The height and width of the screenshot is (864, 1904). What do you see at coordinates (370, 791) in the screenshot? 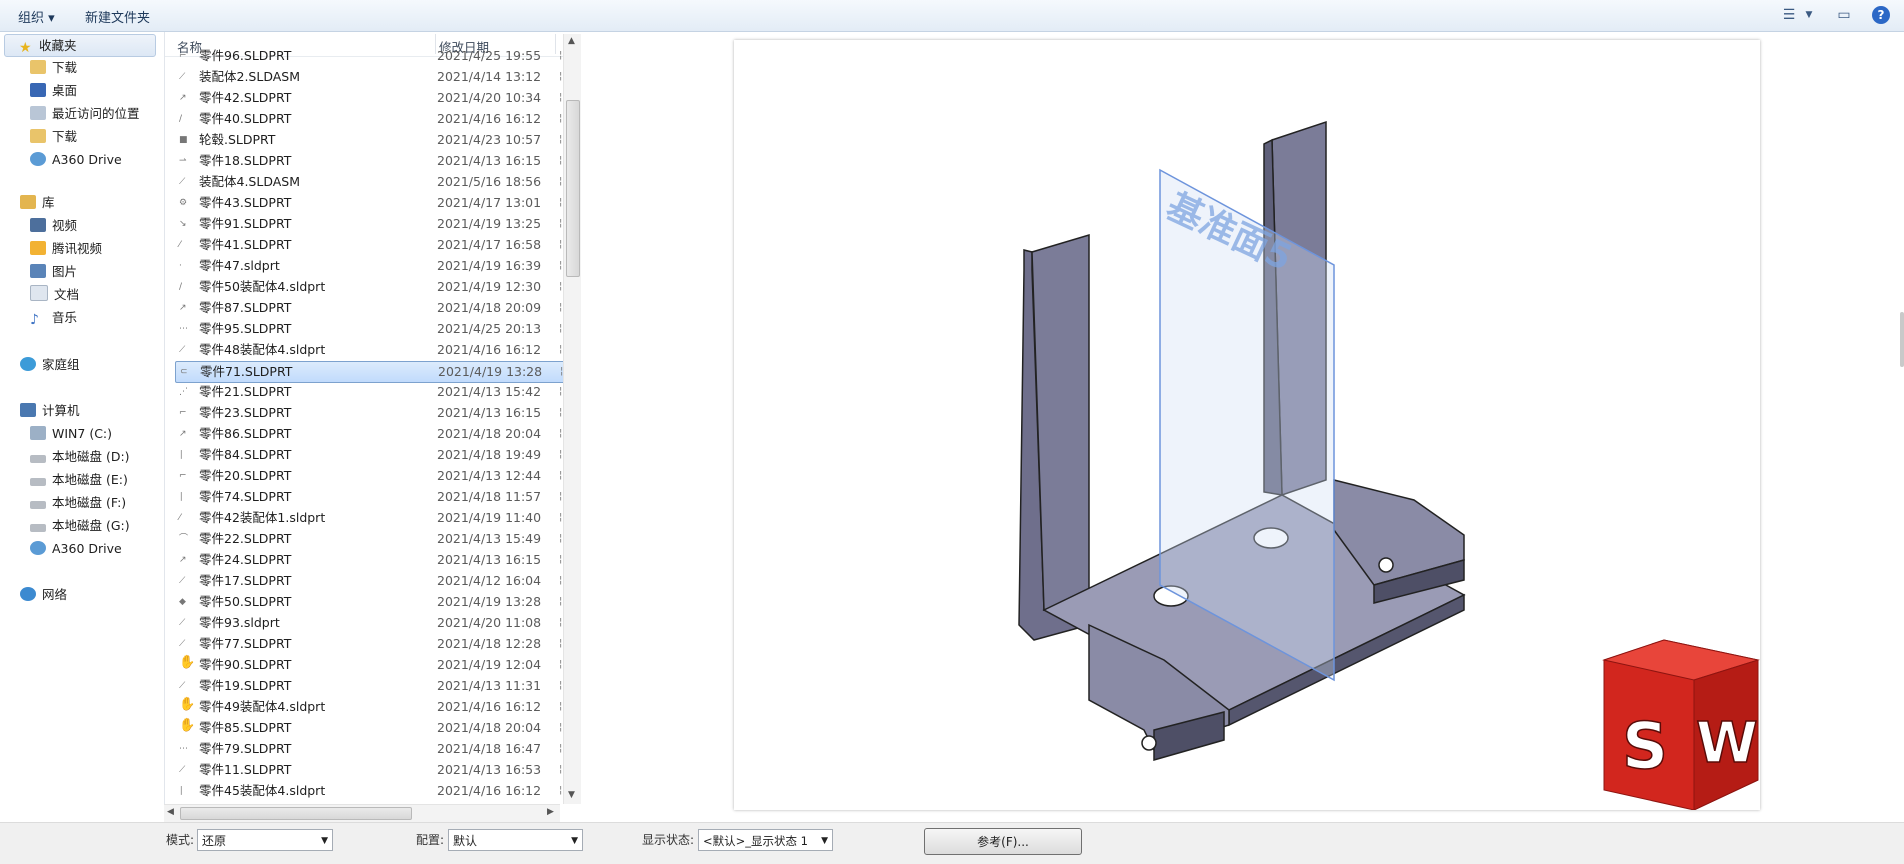
I see `file-row: ∣ 零件45装配体4.sldprt 2021/4/16 16:12 ¦` at bounding box center [370, 791].